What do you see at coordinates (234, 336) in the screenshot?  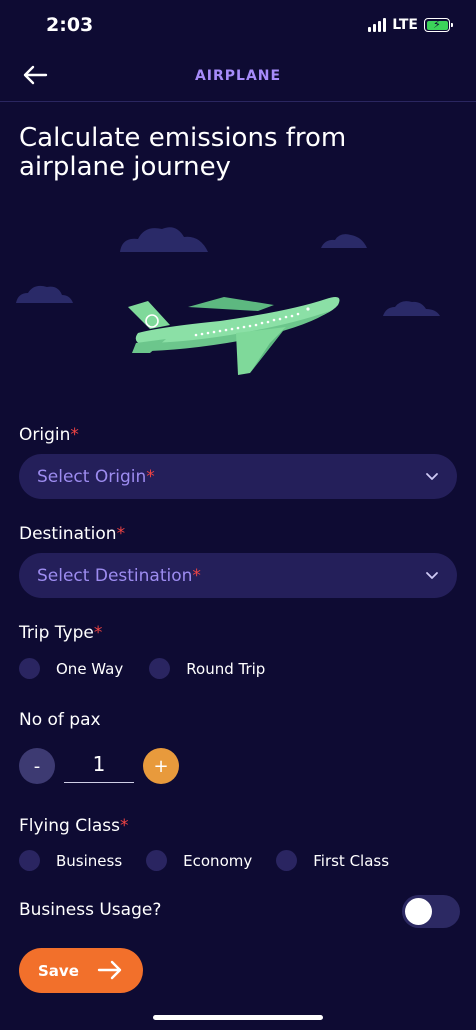 I see `airplane-icon` at bounding box center [234, 336].